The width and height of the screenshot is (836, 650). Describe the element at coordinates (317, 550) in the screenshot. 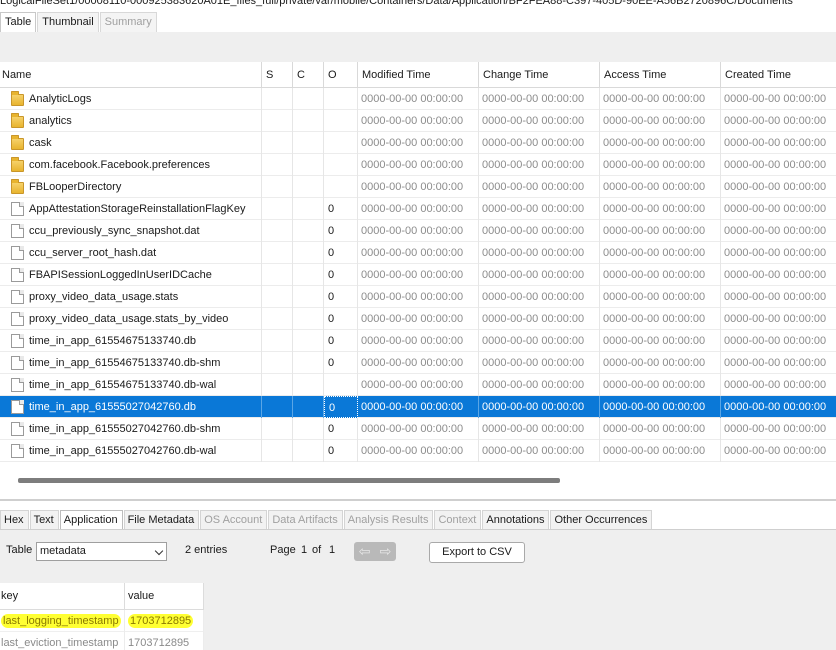

I see `page-of: of` at that location.